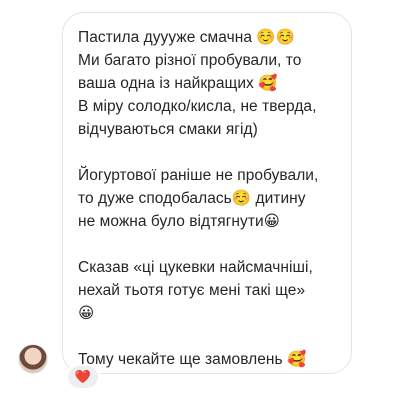  Describe the element at coordinates (190, 60) in the screenshot. I see `message-line: Ми багато різної пробували, то` at that location.